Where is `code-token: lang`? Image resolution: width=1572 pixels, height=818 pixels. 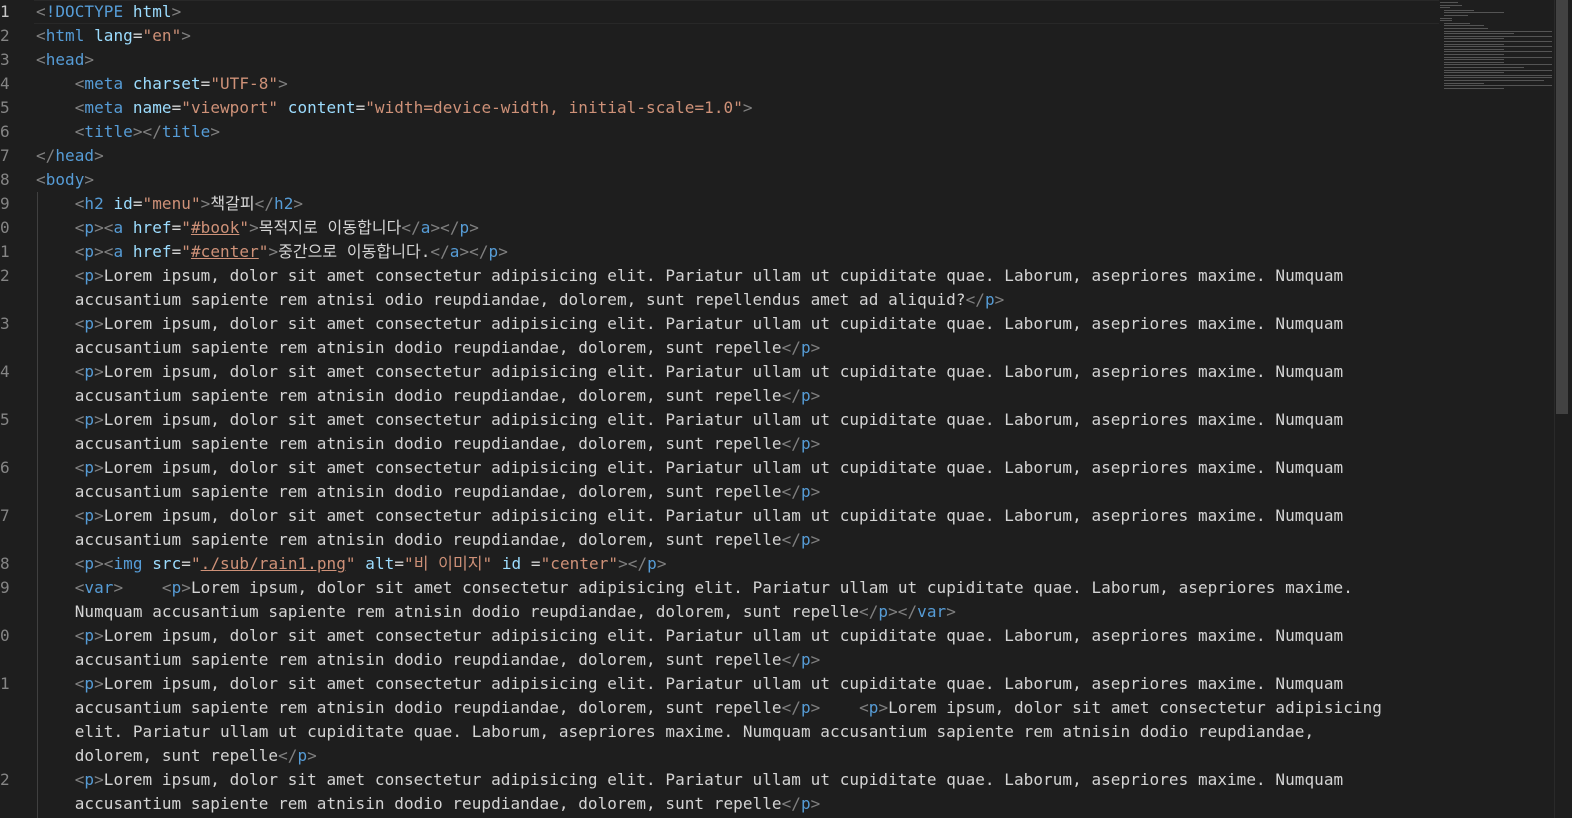 code-token: lang is located at coordinates (113, 35).